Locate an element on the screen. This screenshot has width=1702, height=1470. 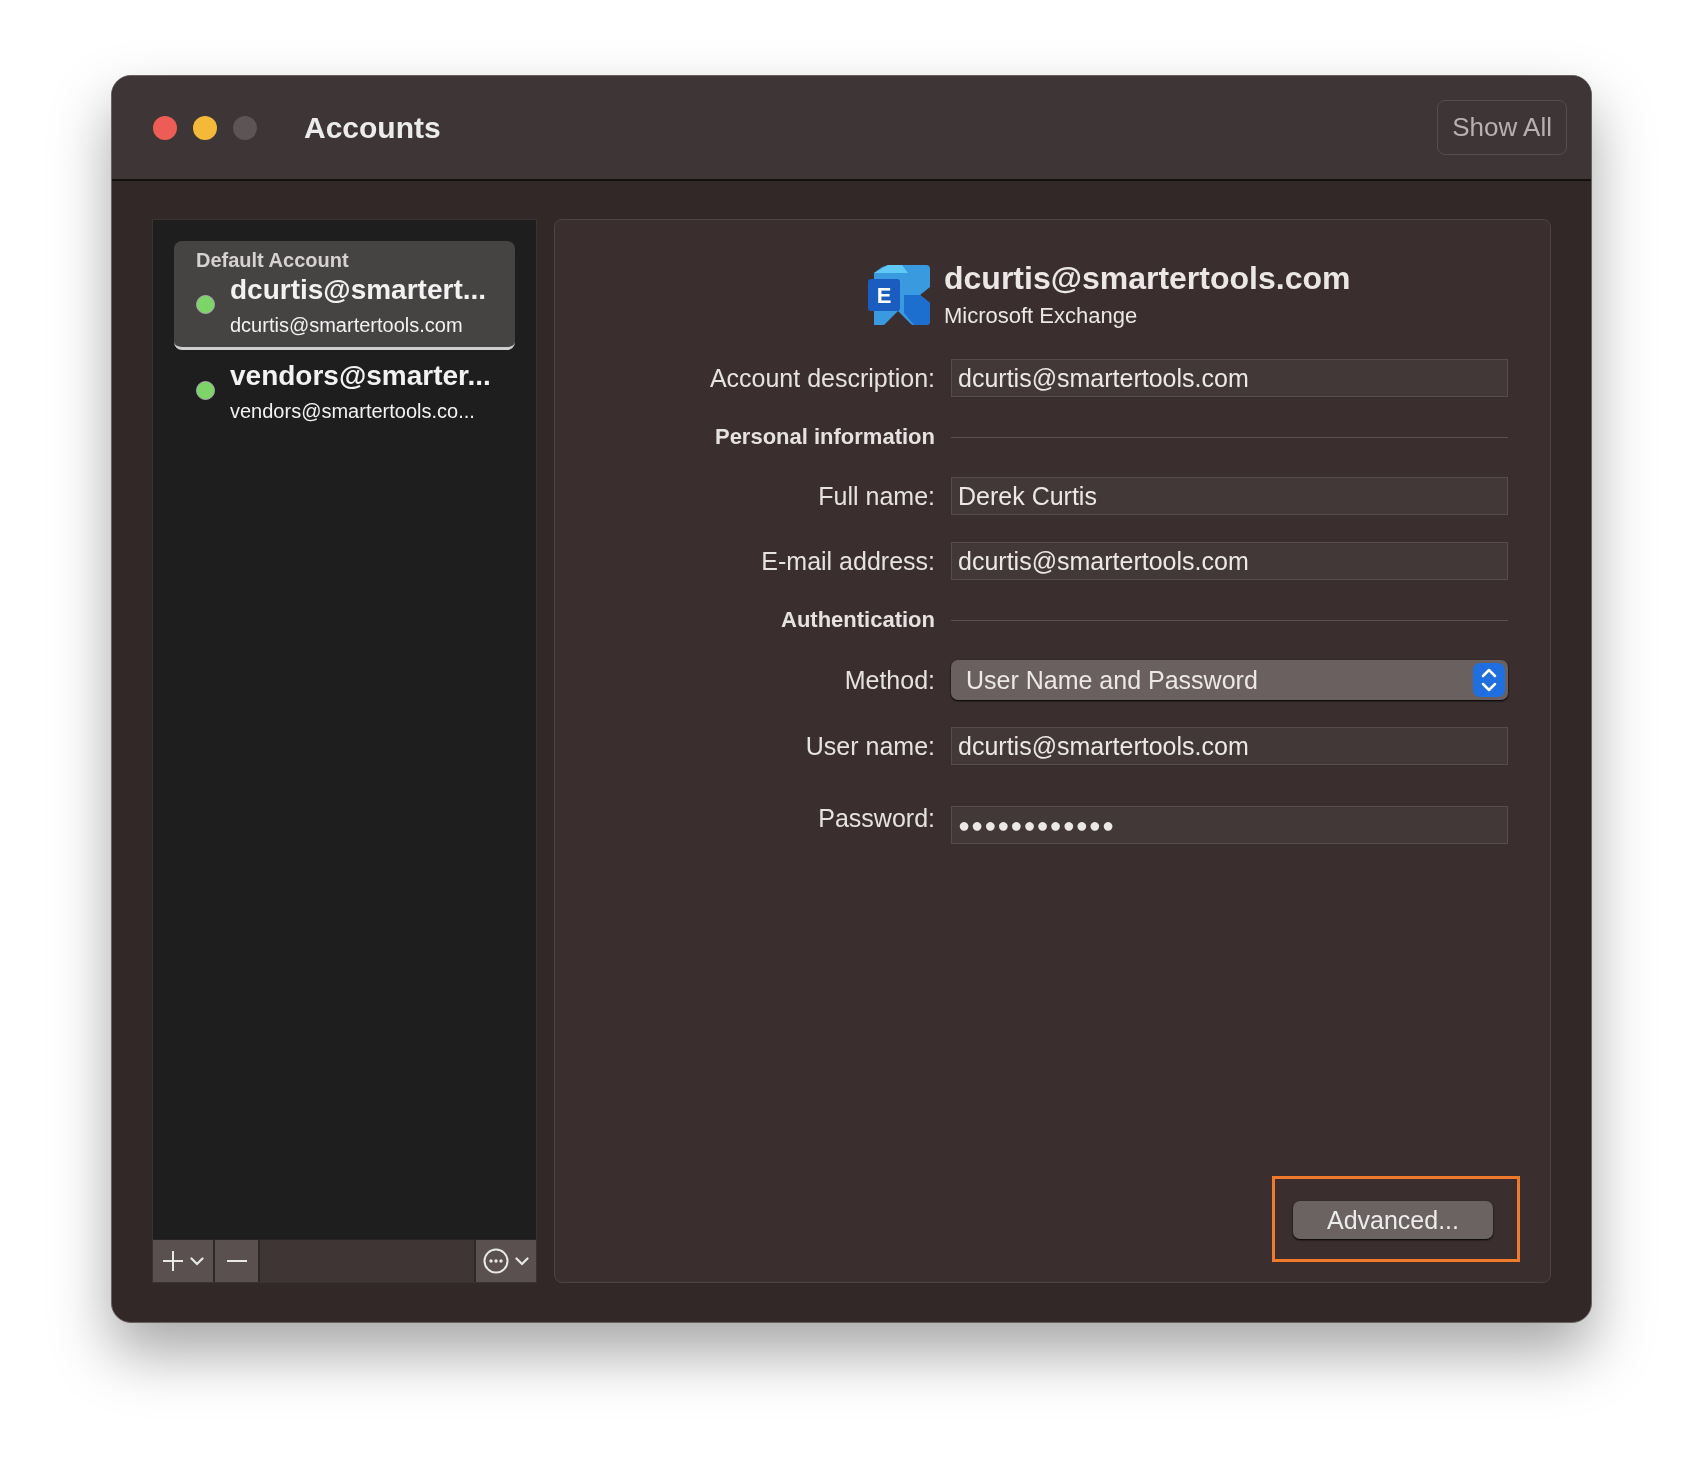
plus-icon is located at coordinates (173, 1261).